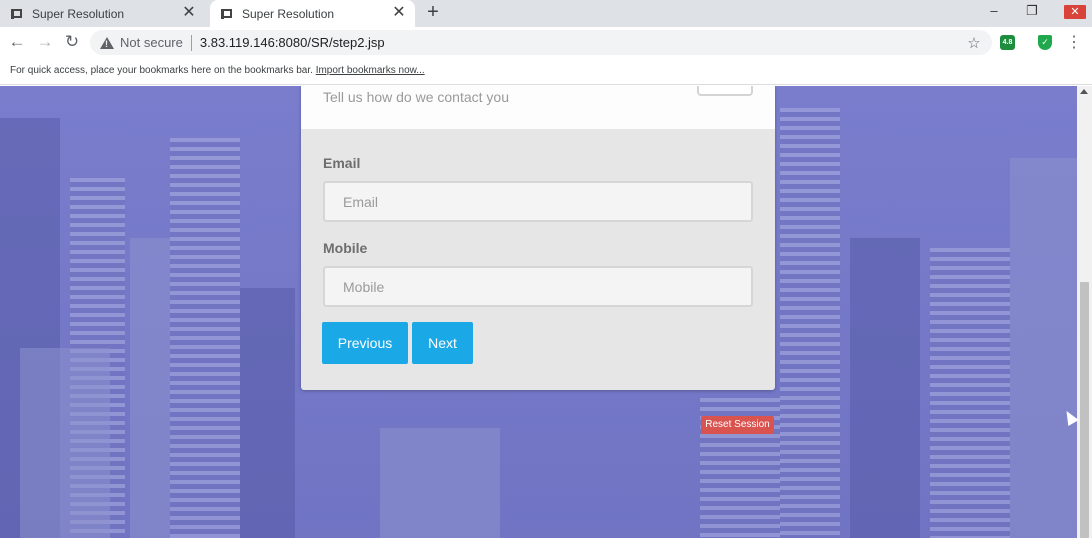 The height and width of the screenshot is (538, 1092). Describe the element at coordinates (737, 425) in the screenshot. I see `reset-session-button: Reset Session` at that location.